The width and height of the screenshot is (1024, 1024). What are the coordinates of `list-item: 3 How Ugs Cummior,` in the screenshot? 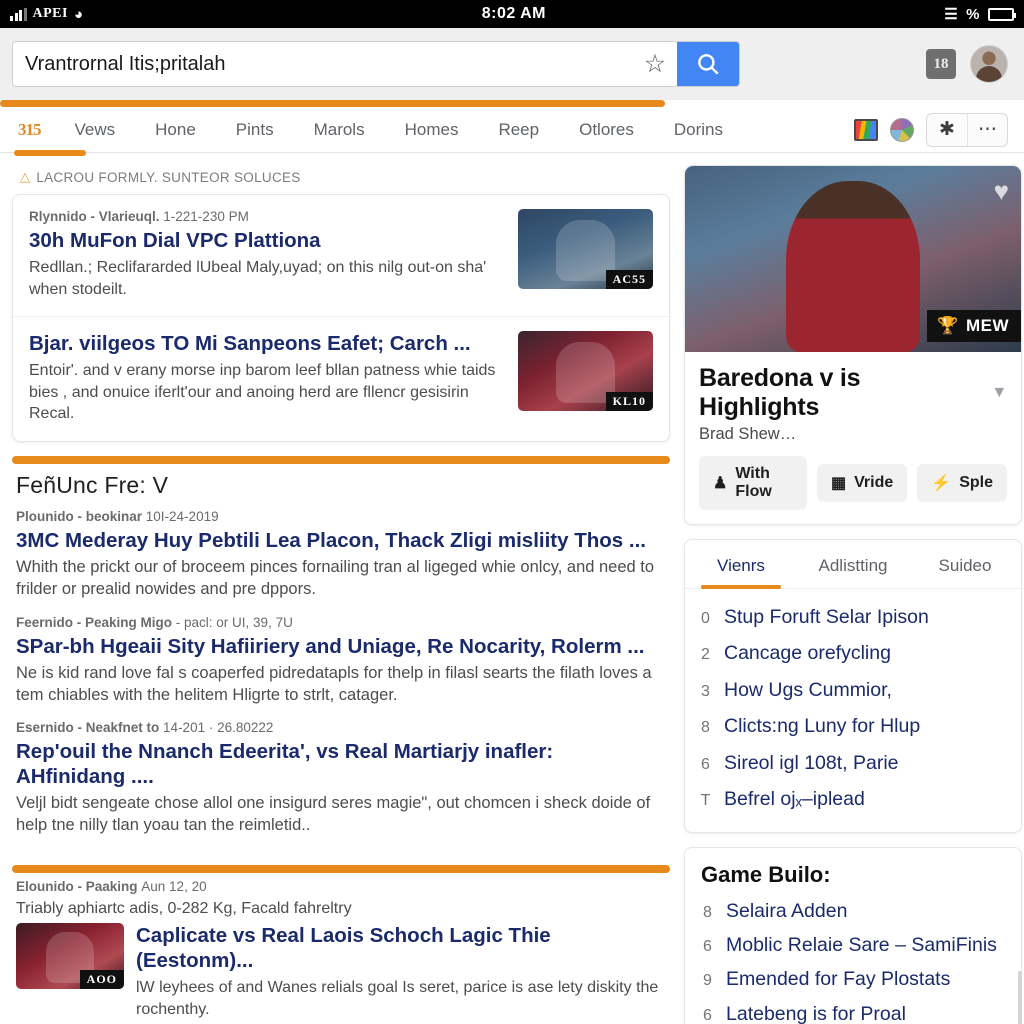 It's located at (855, 690).